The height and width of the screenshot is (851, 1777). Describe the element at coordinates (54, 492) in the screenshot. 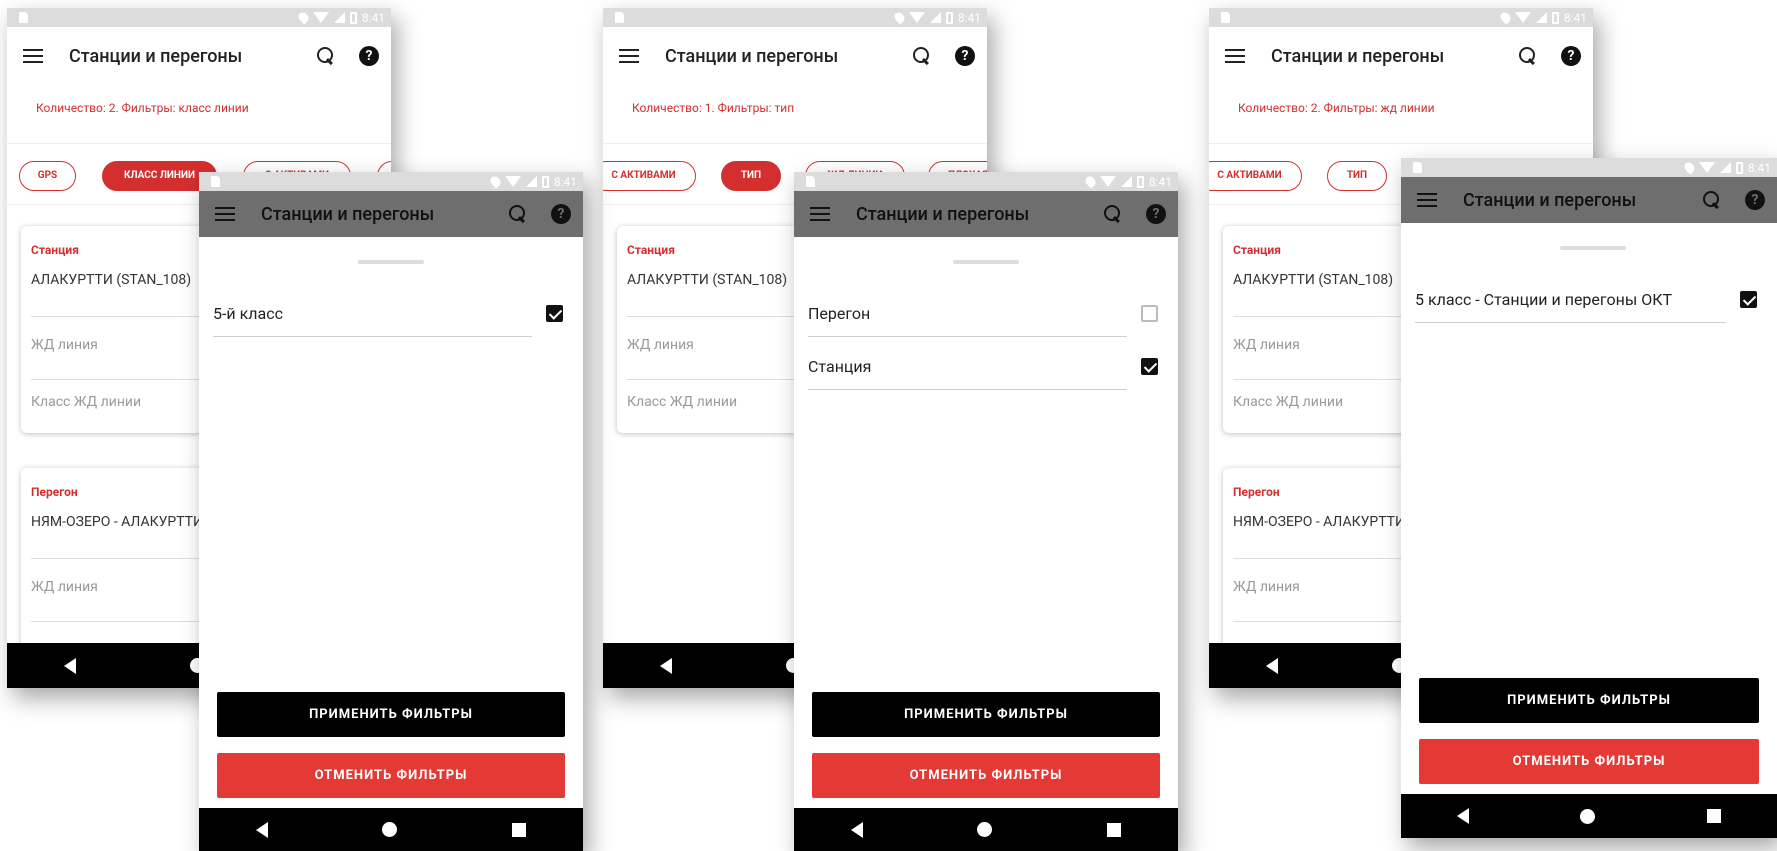

I see `card-kind: Перегон` at that location.